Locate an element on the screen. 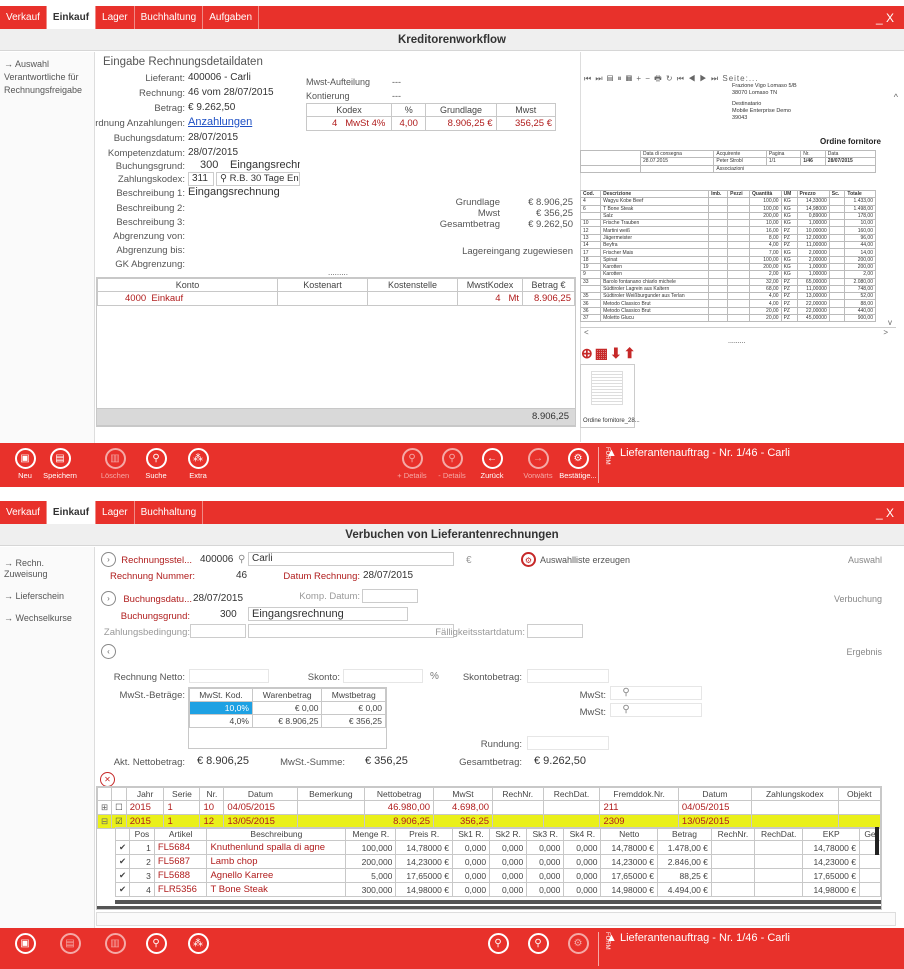 This screenshot has height=969, width=904. komp-datum-input is located at coordinates (390, 596).